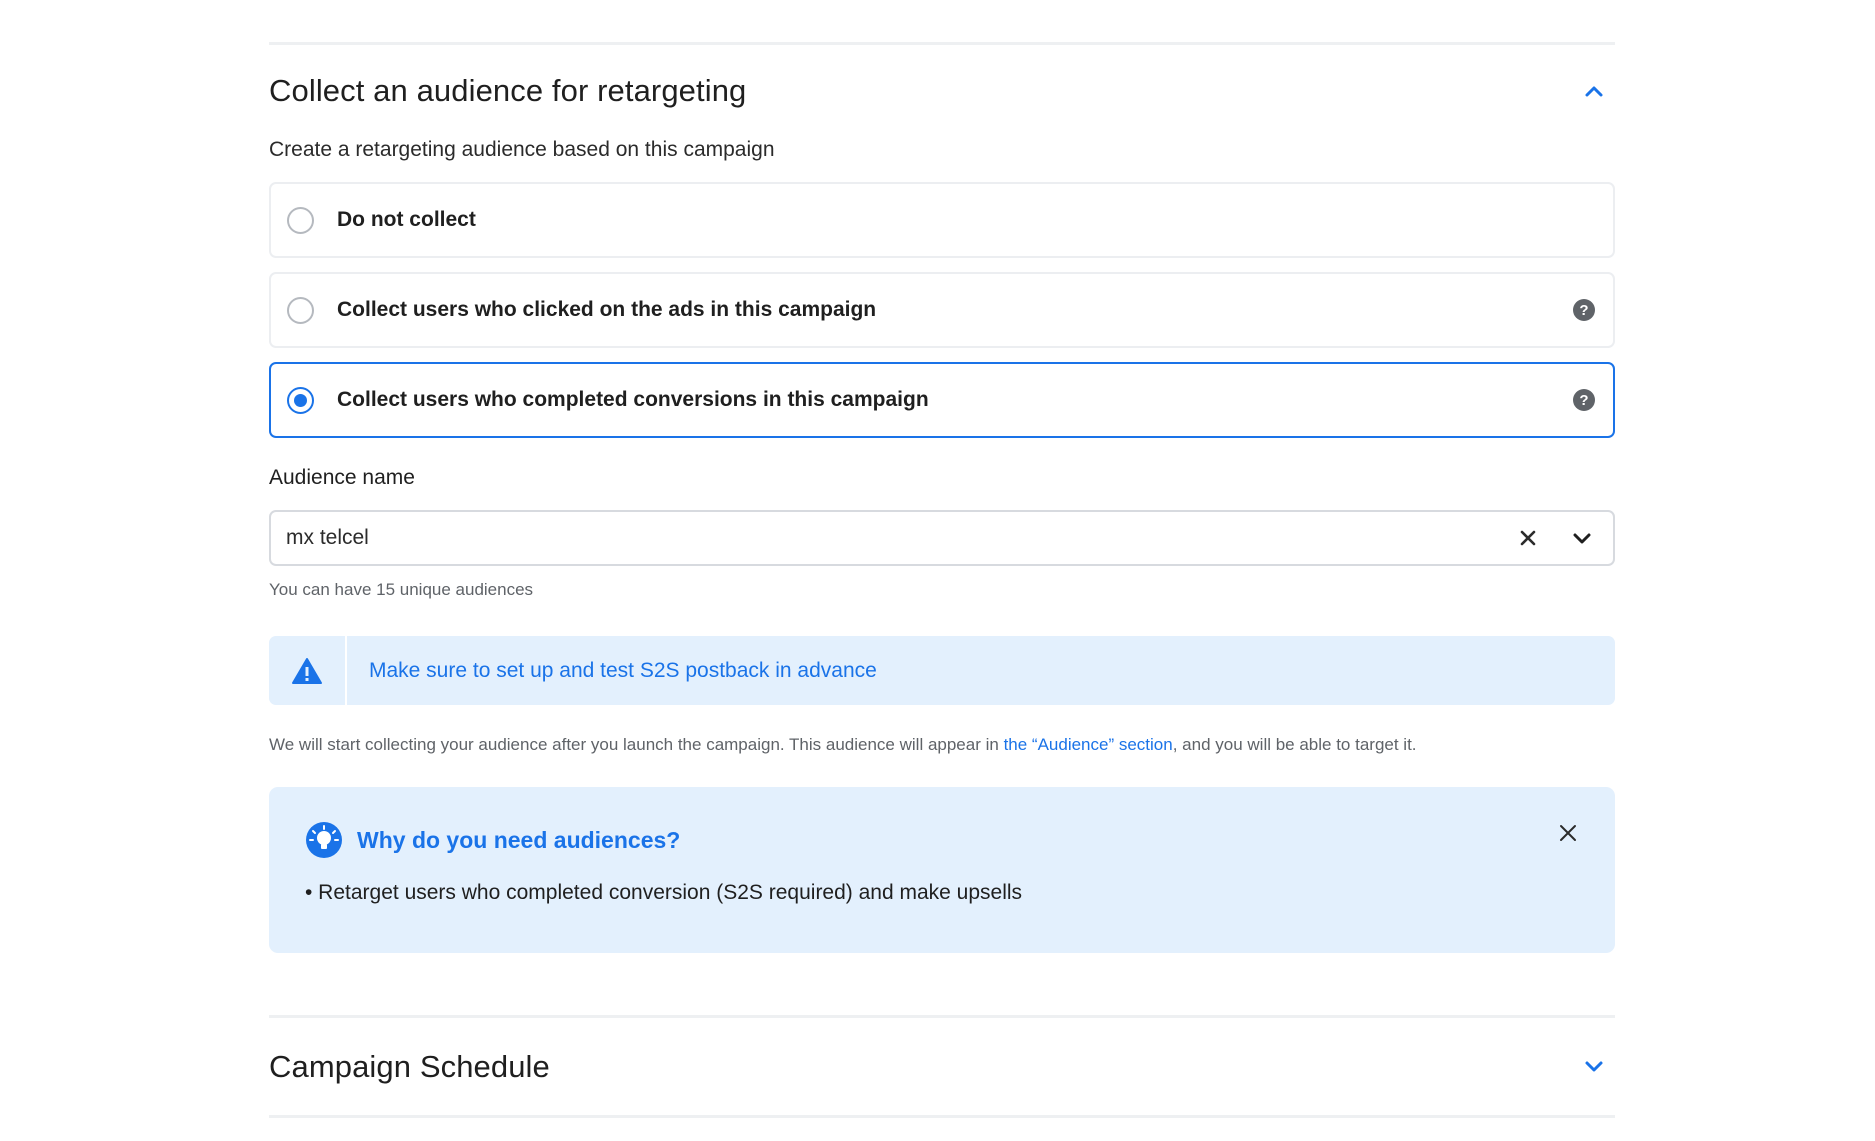 This screenshot has height=1141, width=1875. Describe the element at coordinates (942, 1116) in the screenshot. I see `section-divider` at that location.